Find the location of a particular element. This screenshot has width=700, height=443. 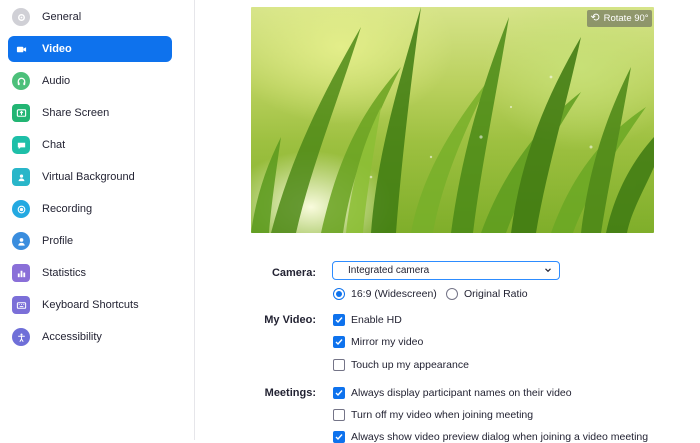

rotate-icon: ⟲ is located at coordinates (595, 18).